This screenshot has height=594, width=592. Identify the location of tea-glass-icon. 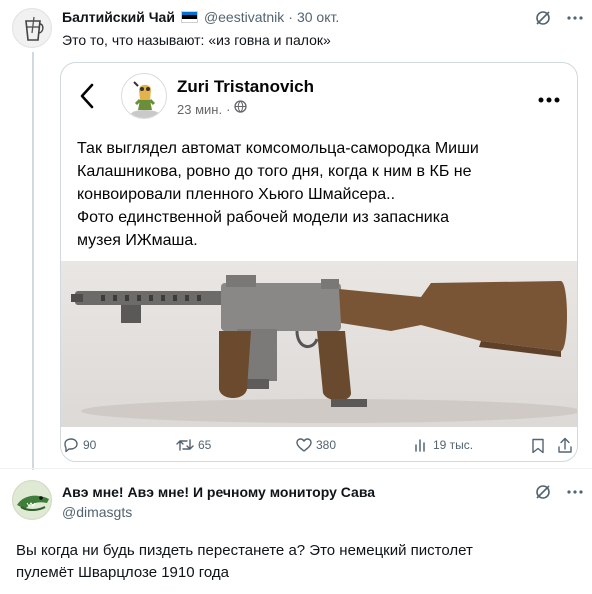
(34, 28).